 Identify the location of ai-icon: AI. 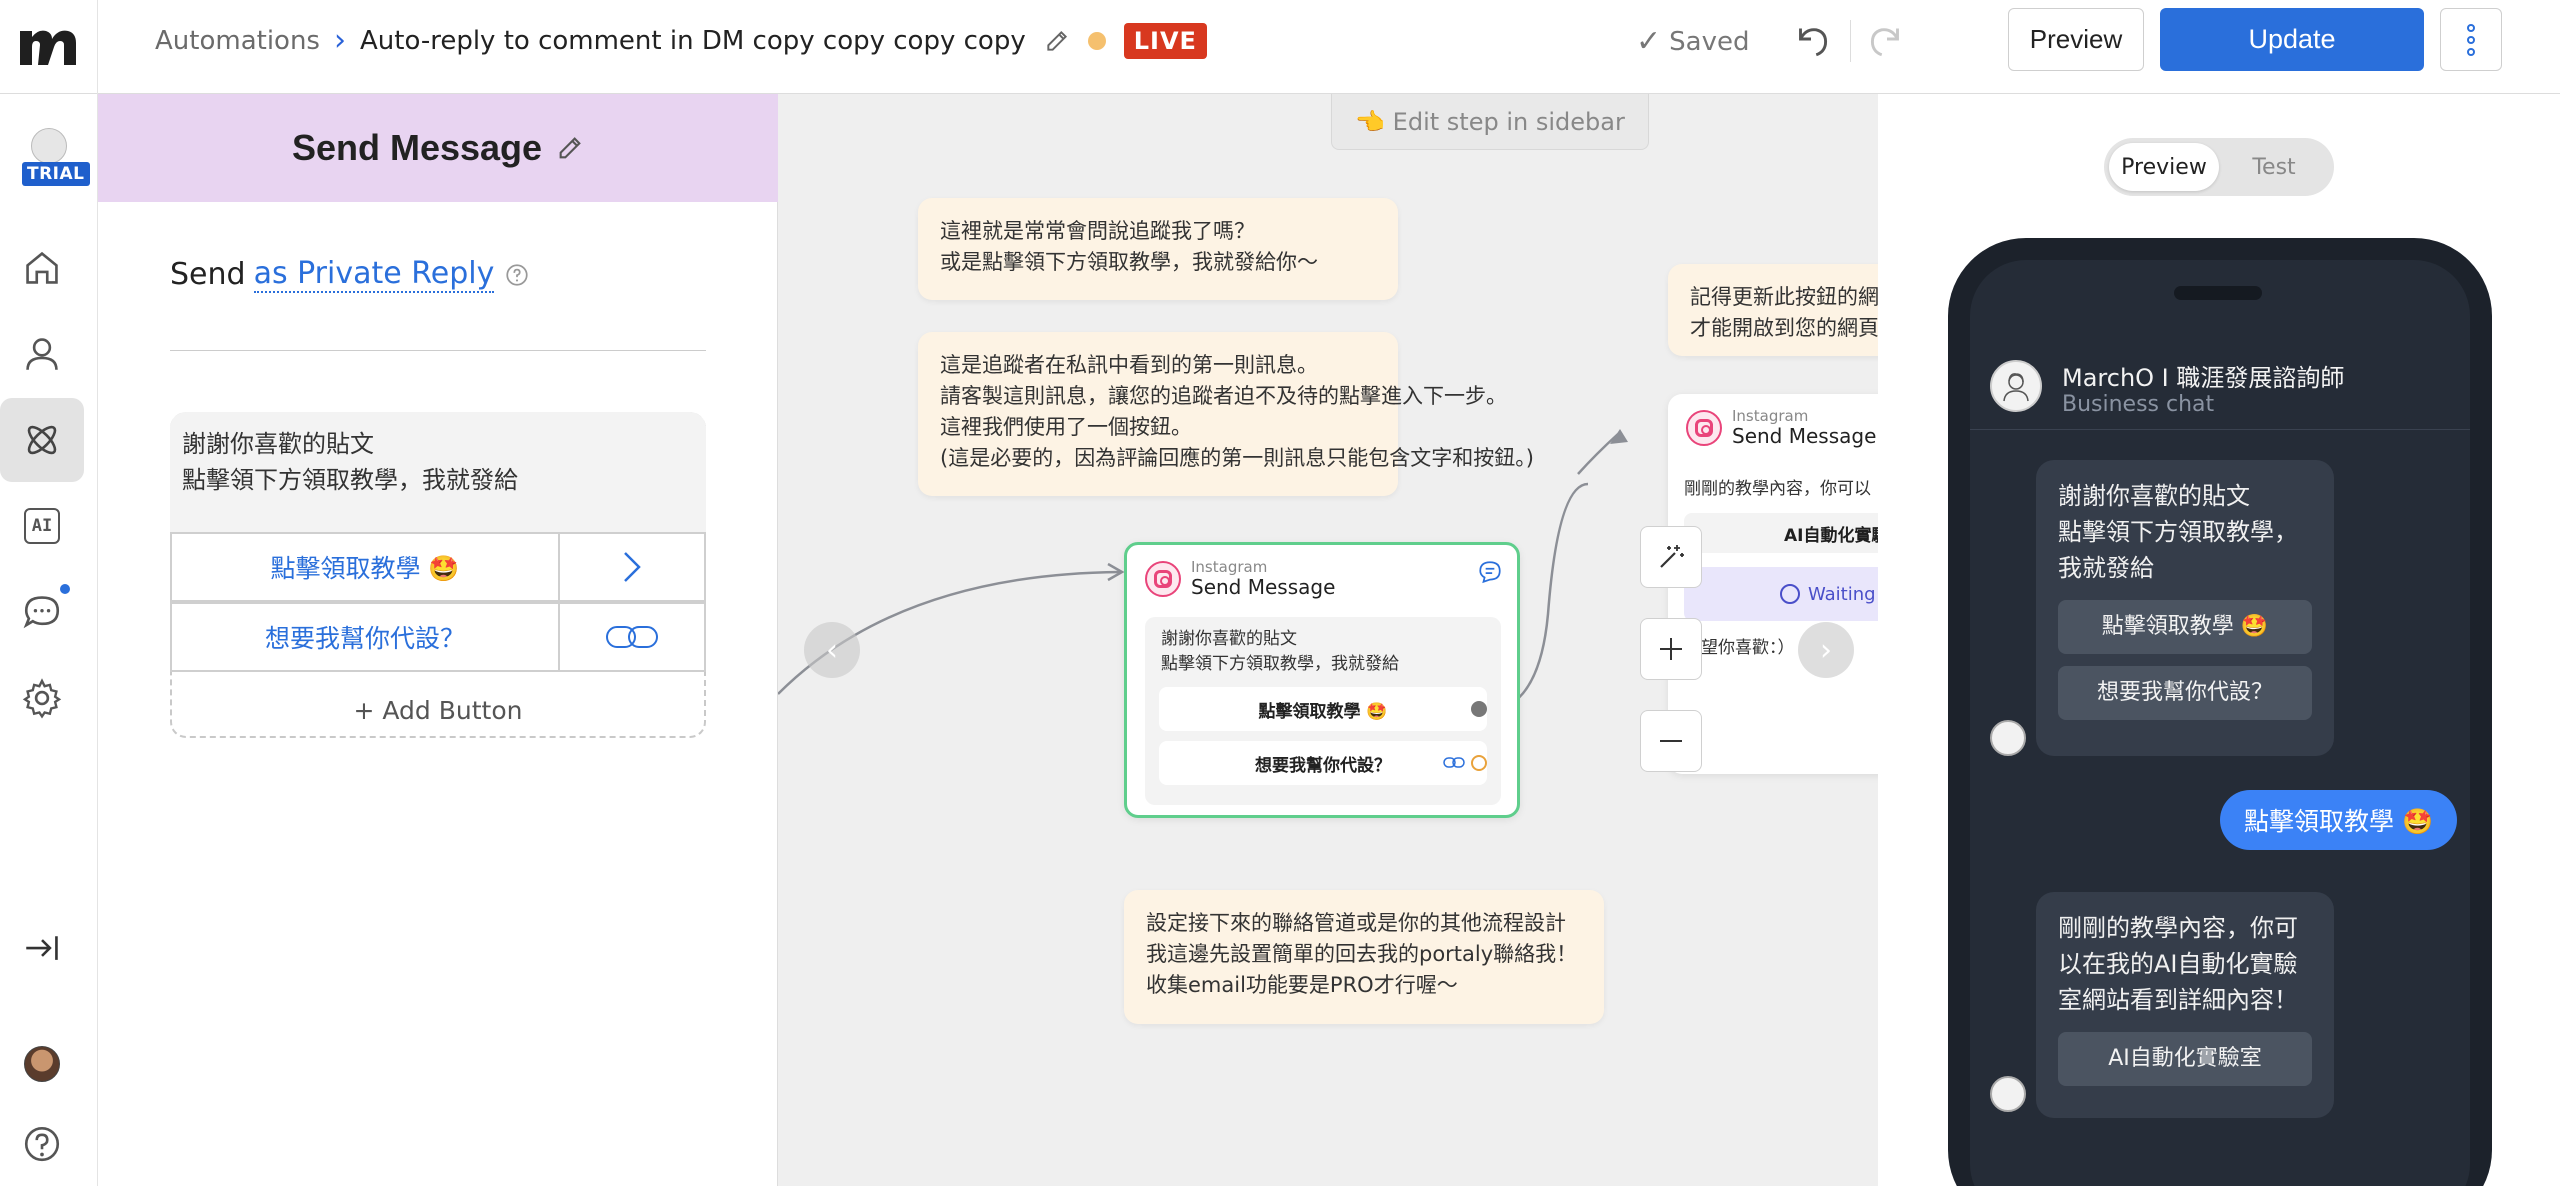
(42, 526).